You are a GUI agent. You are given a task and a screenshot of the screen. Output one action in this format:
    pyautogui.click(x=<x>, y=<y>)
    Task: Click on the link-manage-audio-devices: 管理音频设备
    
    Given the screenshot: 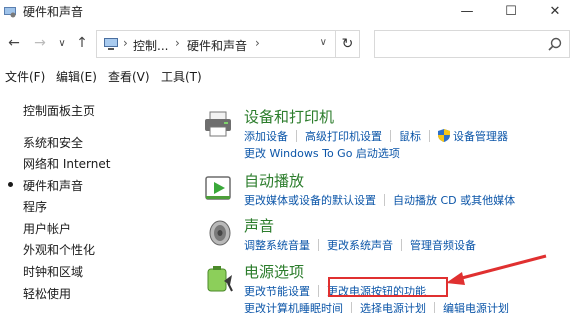 What is the action you would take?
    pyautogui.click(x=443, y=245)
    